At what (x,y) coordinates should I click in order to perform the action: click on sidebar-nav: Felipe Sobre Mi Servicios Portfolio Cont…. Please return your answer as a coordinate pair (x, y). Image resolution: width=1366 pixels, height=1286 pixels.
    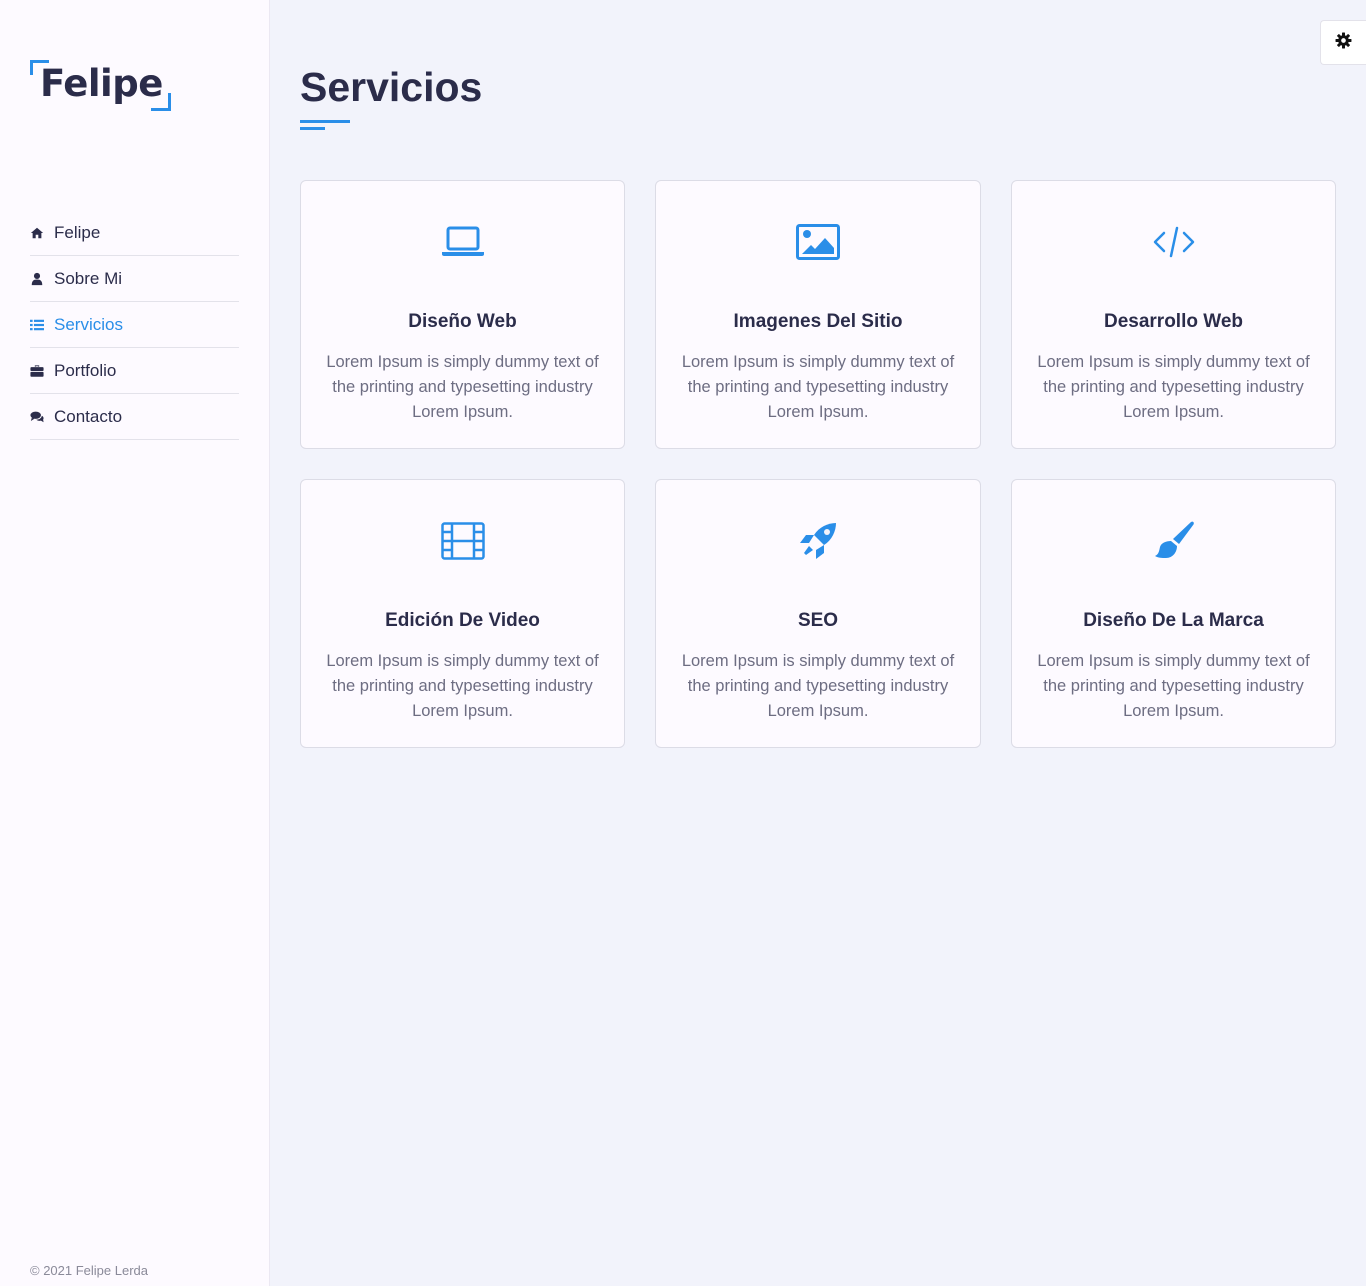
    Looking at the image, I should click on (134, 325).